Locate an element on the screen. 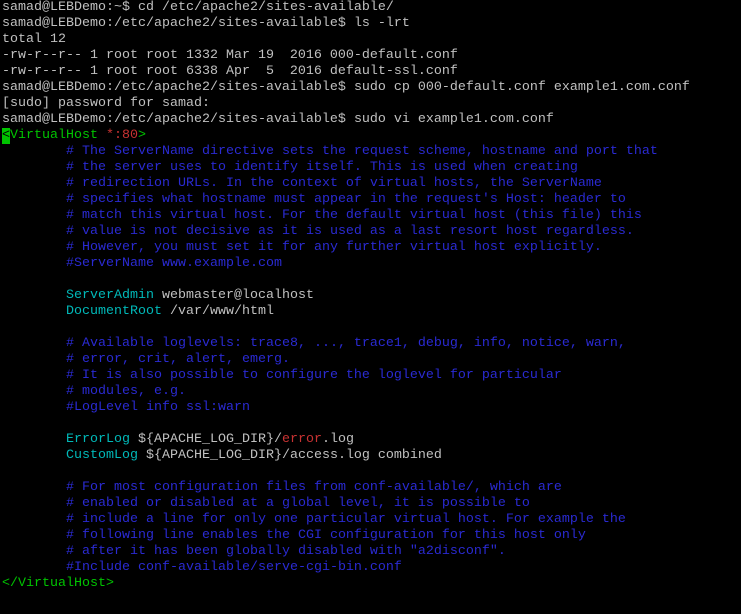  directive-value: webmaster@localhost is located at coordinates (237, 295).